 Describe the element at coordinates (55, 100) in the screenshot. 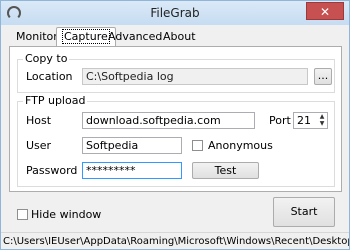

I see `ftp-group-title: FTP upload` at that location.